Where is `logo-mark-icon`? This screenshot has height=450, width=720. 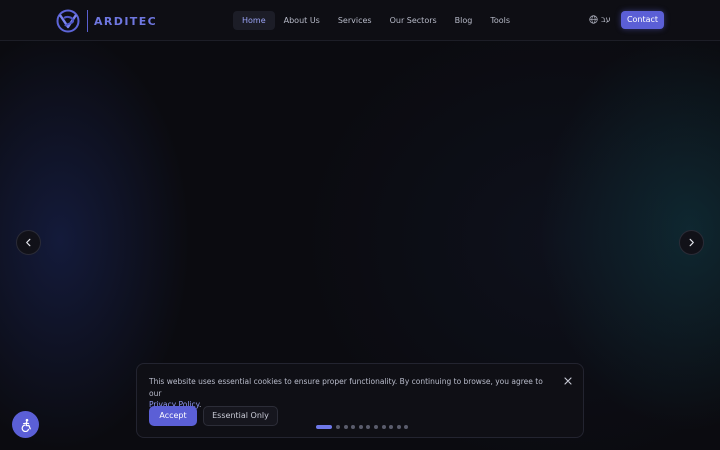
logo-mark-icon is located at coordinates (68, 21).